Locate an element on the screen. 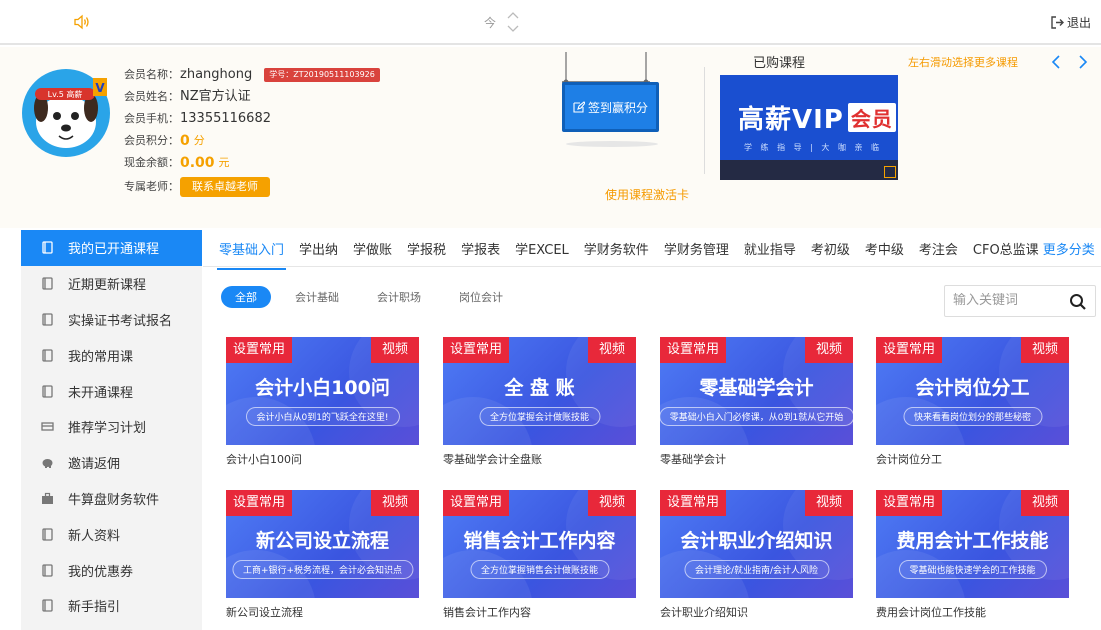  sidebar-item: 推荐学习计划 is located at coordinates (111, 427).